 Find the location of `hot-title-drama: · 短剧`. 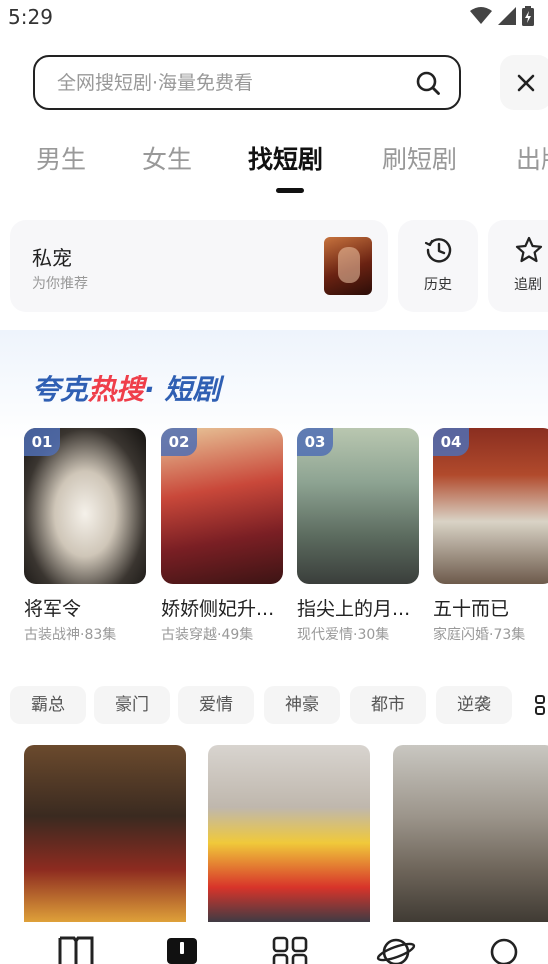

hot-title-drama: · 短剧 is located at coordinates (182, 389).